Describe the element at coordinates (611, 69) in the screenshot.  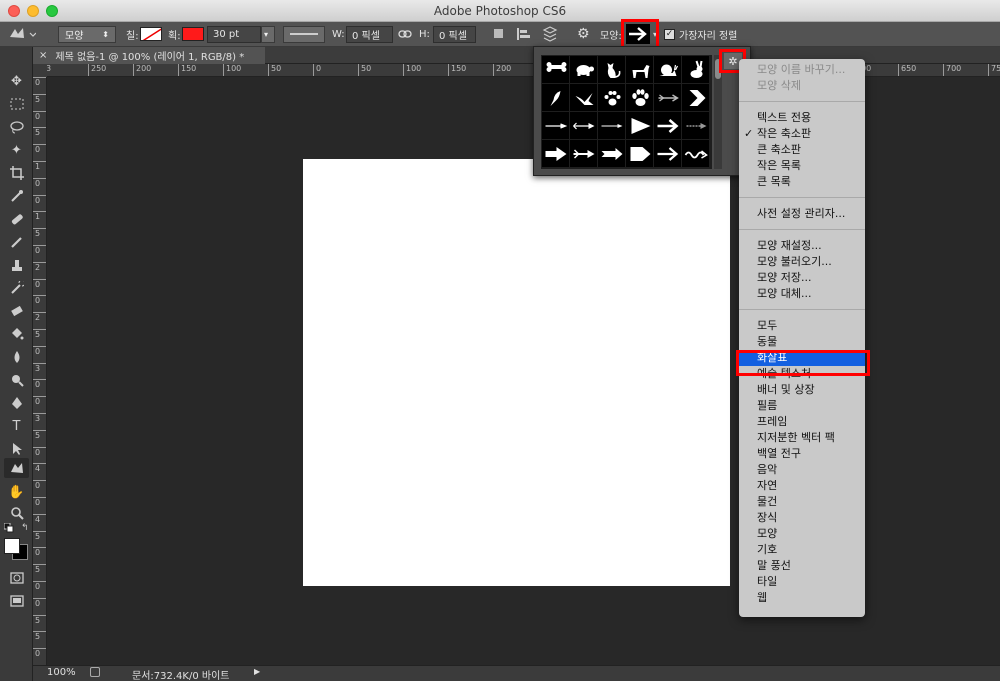
I see `shape-cat-icon` at that location.